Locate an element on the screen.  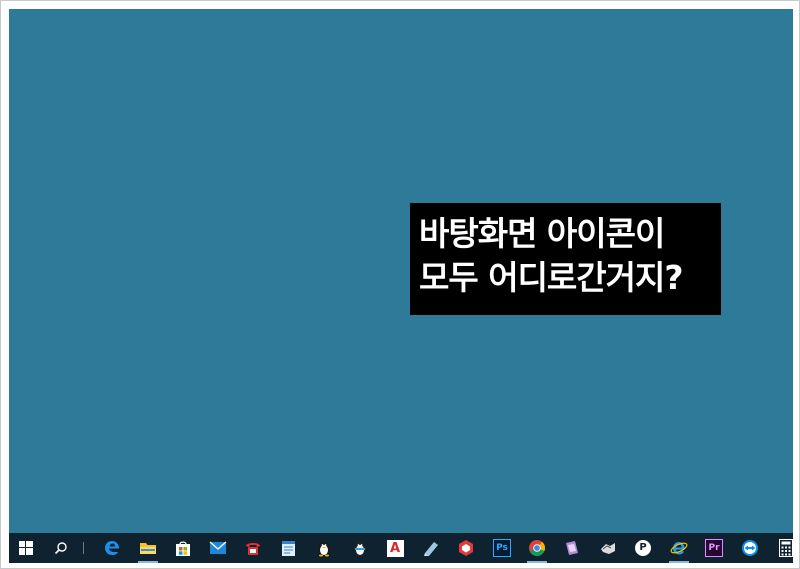
calculator-icon is located at coordinates (786, 548).